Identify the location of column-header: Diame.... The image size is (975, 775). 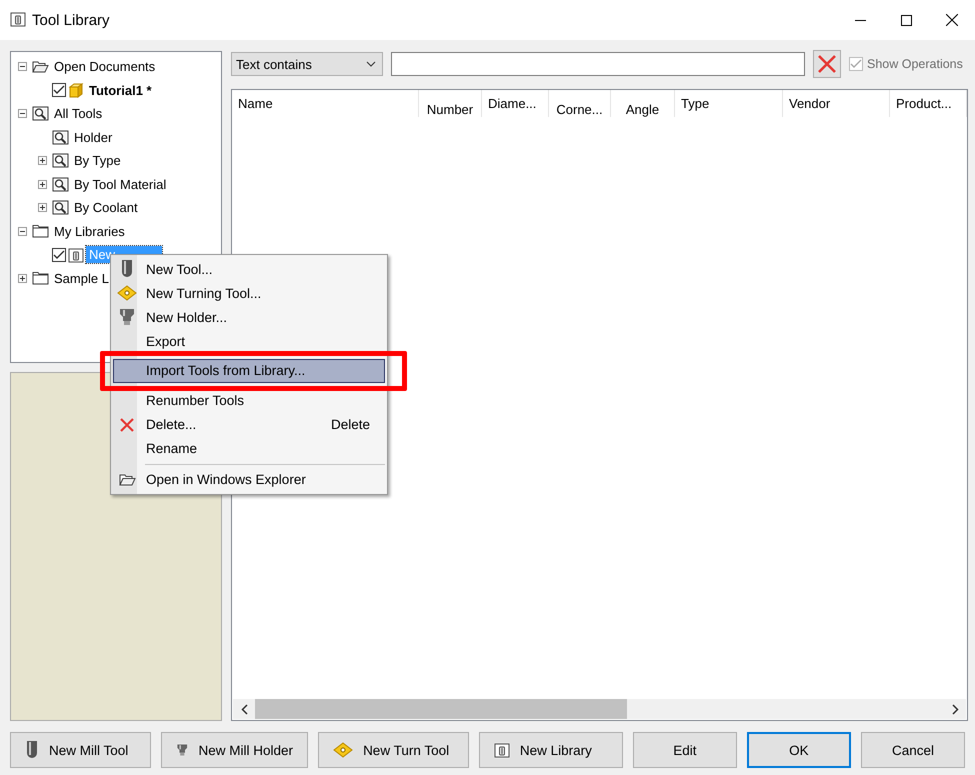
(515, 103).